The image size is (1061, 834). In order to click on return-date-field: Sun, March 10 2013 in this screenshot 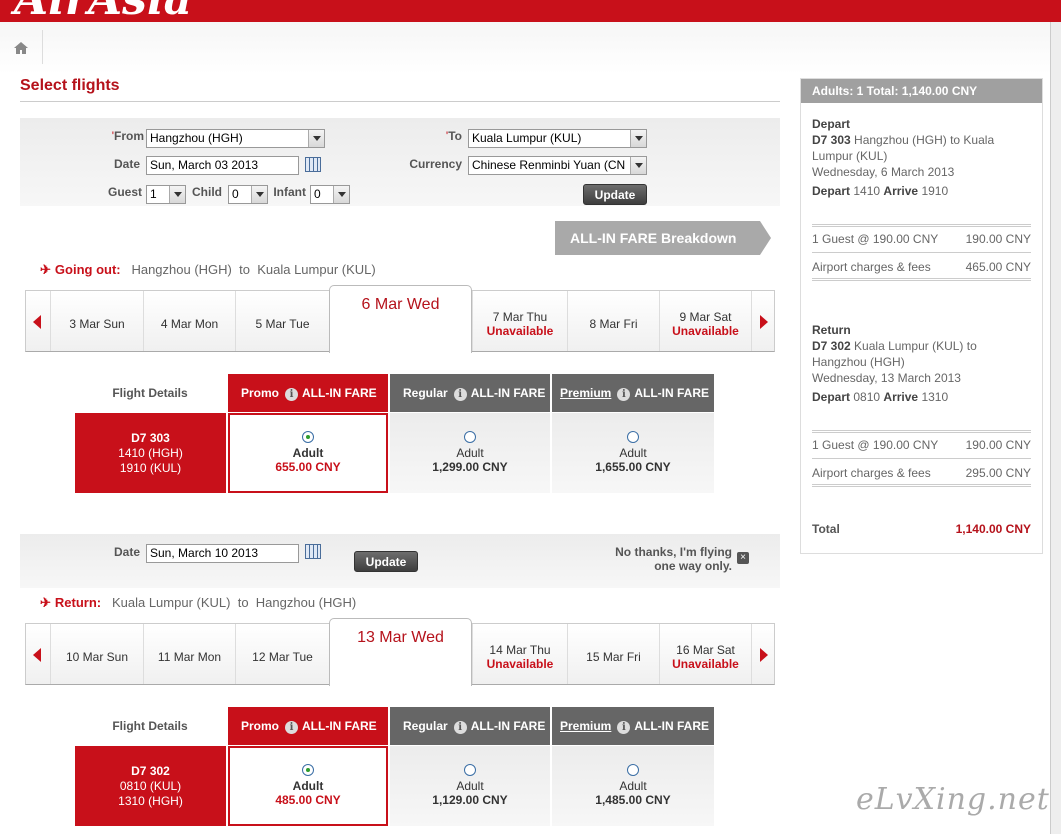, I will do `click(222, 553)`.